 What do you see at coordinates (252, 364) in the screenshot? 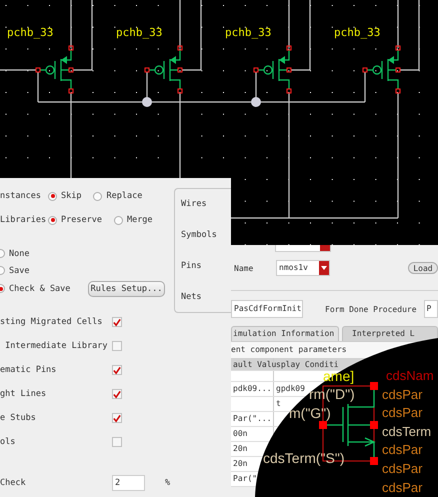
I see `column-header: ault Valu` at bounding box center [252, 364].